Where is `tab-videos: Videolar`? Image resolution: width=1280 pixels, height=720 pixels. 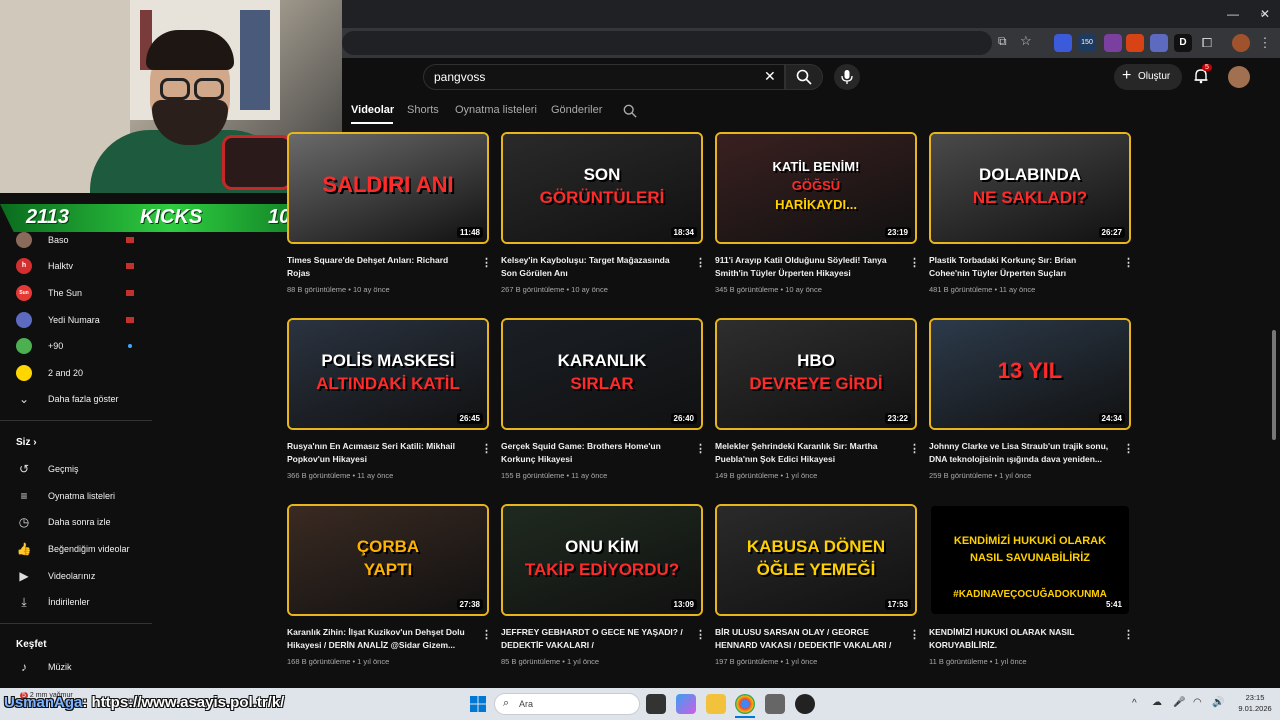 tab-videos: Videolar is located at coordinates (372, 110).